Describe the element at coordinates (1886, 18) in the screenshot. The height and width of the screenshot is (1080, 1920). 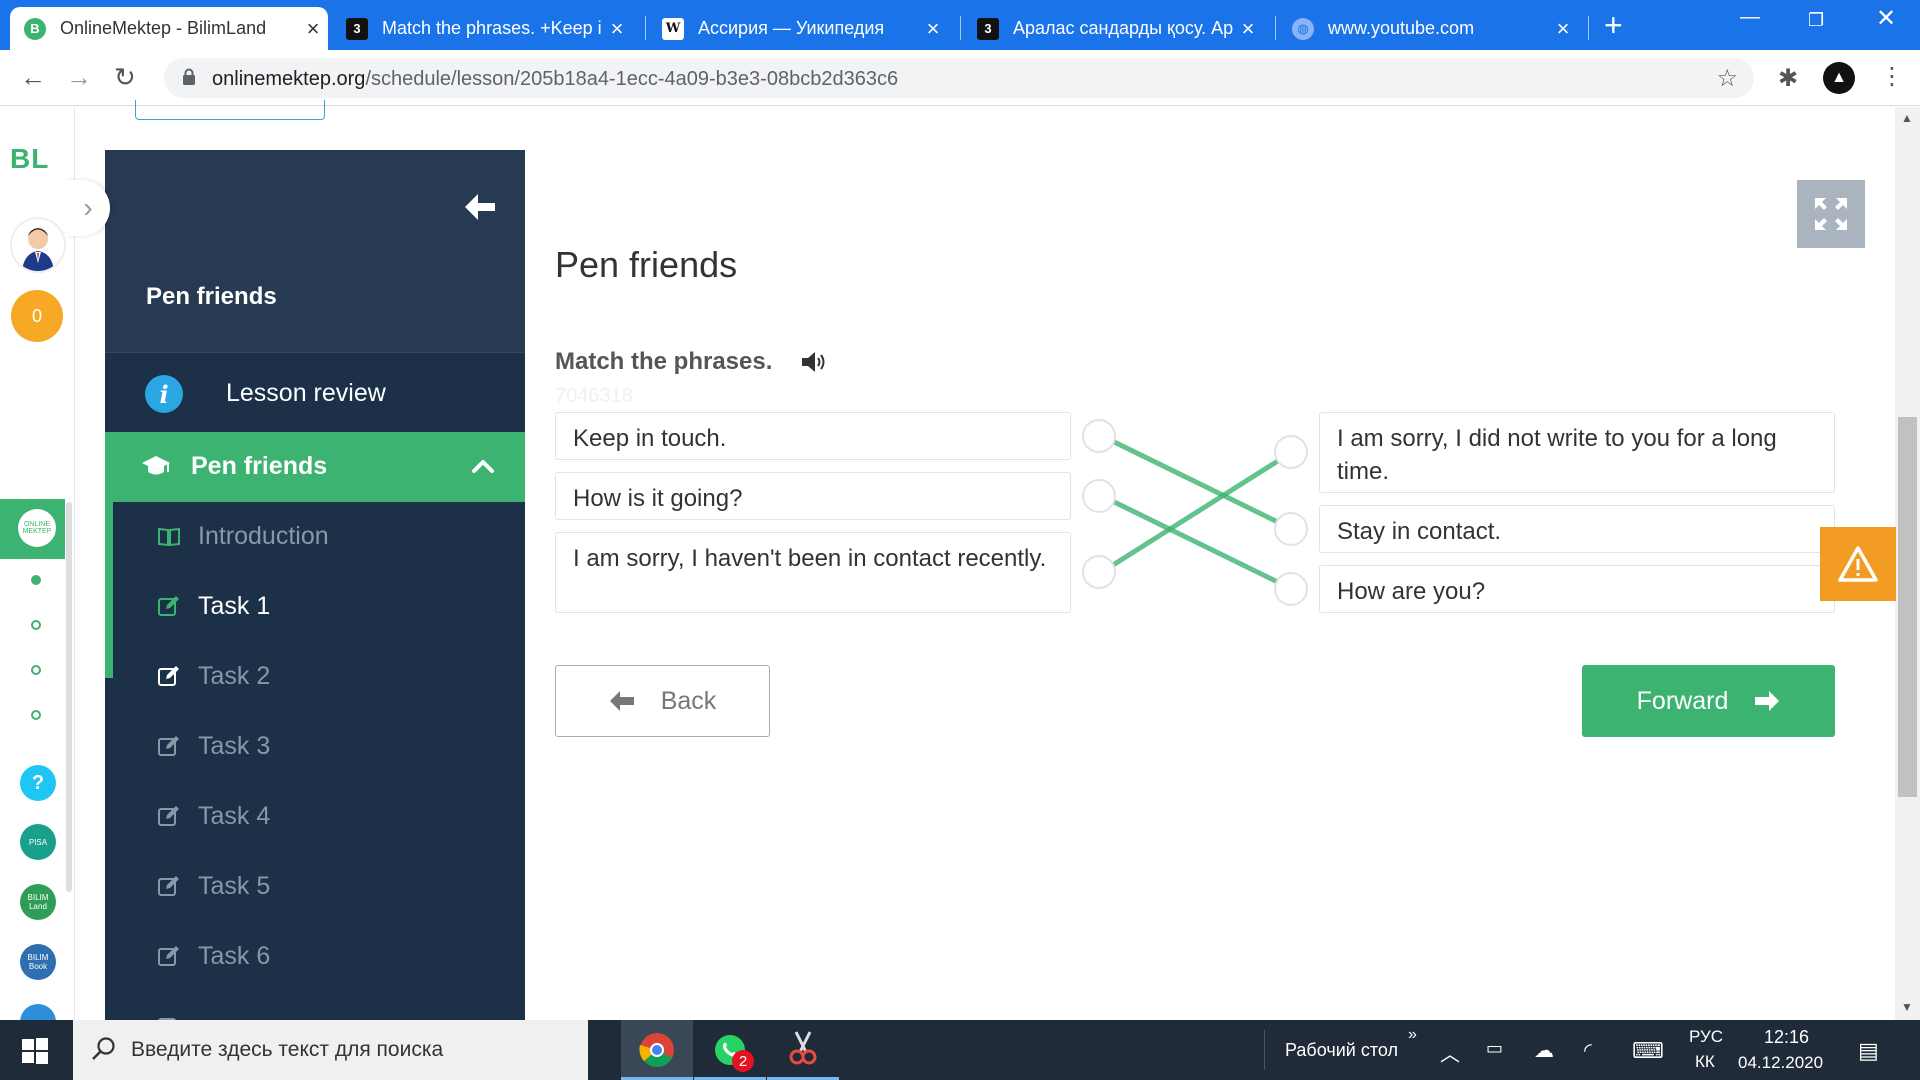
I see `window-close-icon: ✕` at that location.